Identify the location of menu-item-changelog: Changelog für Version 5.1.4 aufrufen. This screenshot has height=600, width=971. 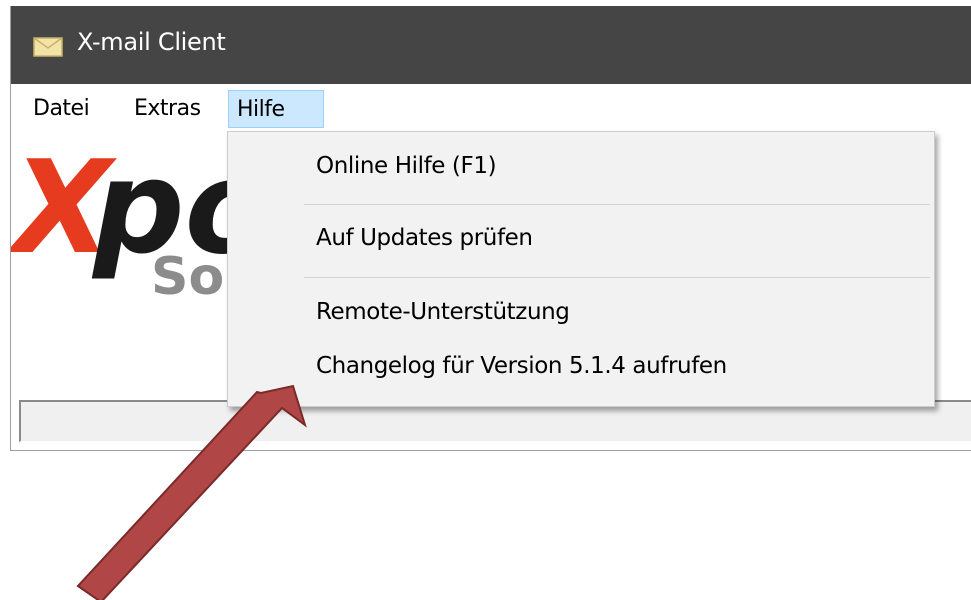
(521, 366).